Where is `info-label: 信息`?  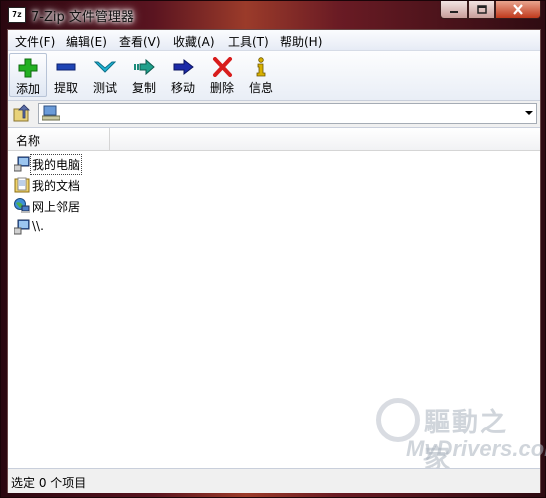
info-label: 信息 is located at coordinates (260, 88).